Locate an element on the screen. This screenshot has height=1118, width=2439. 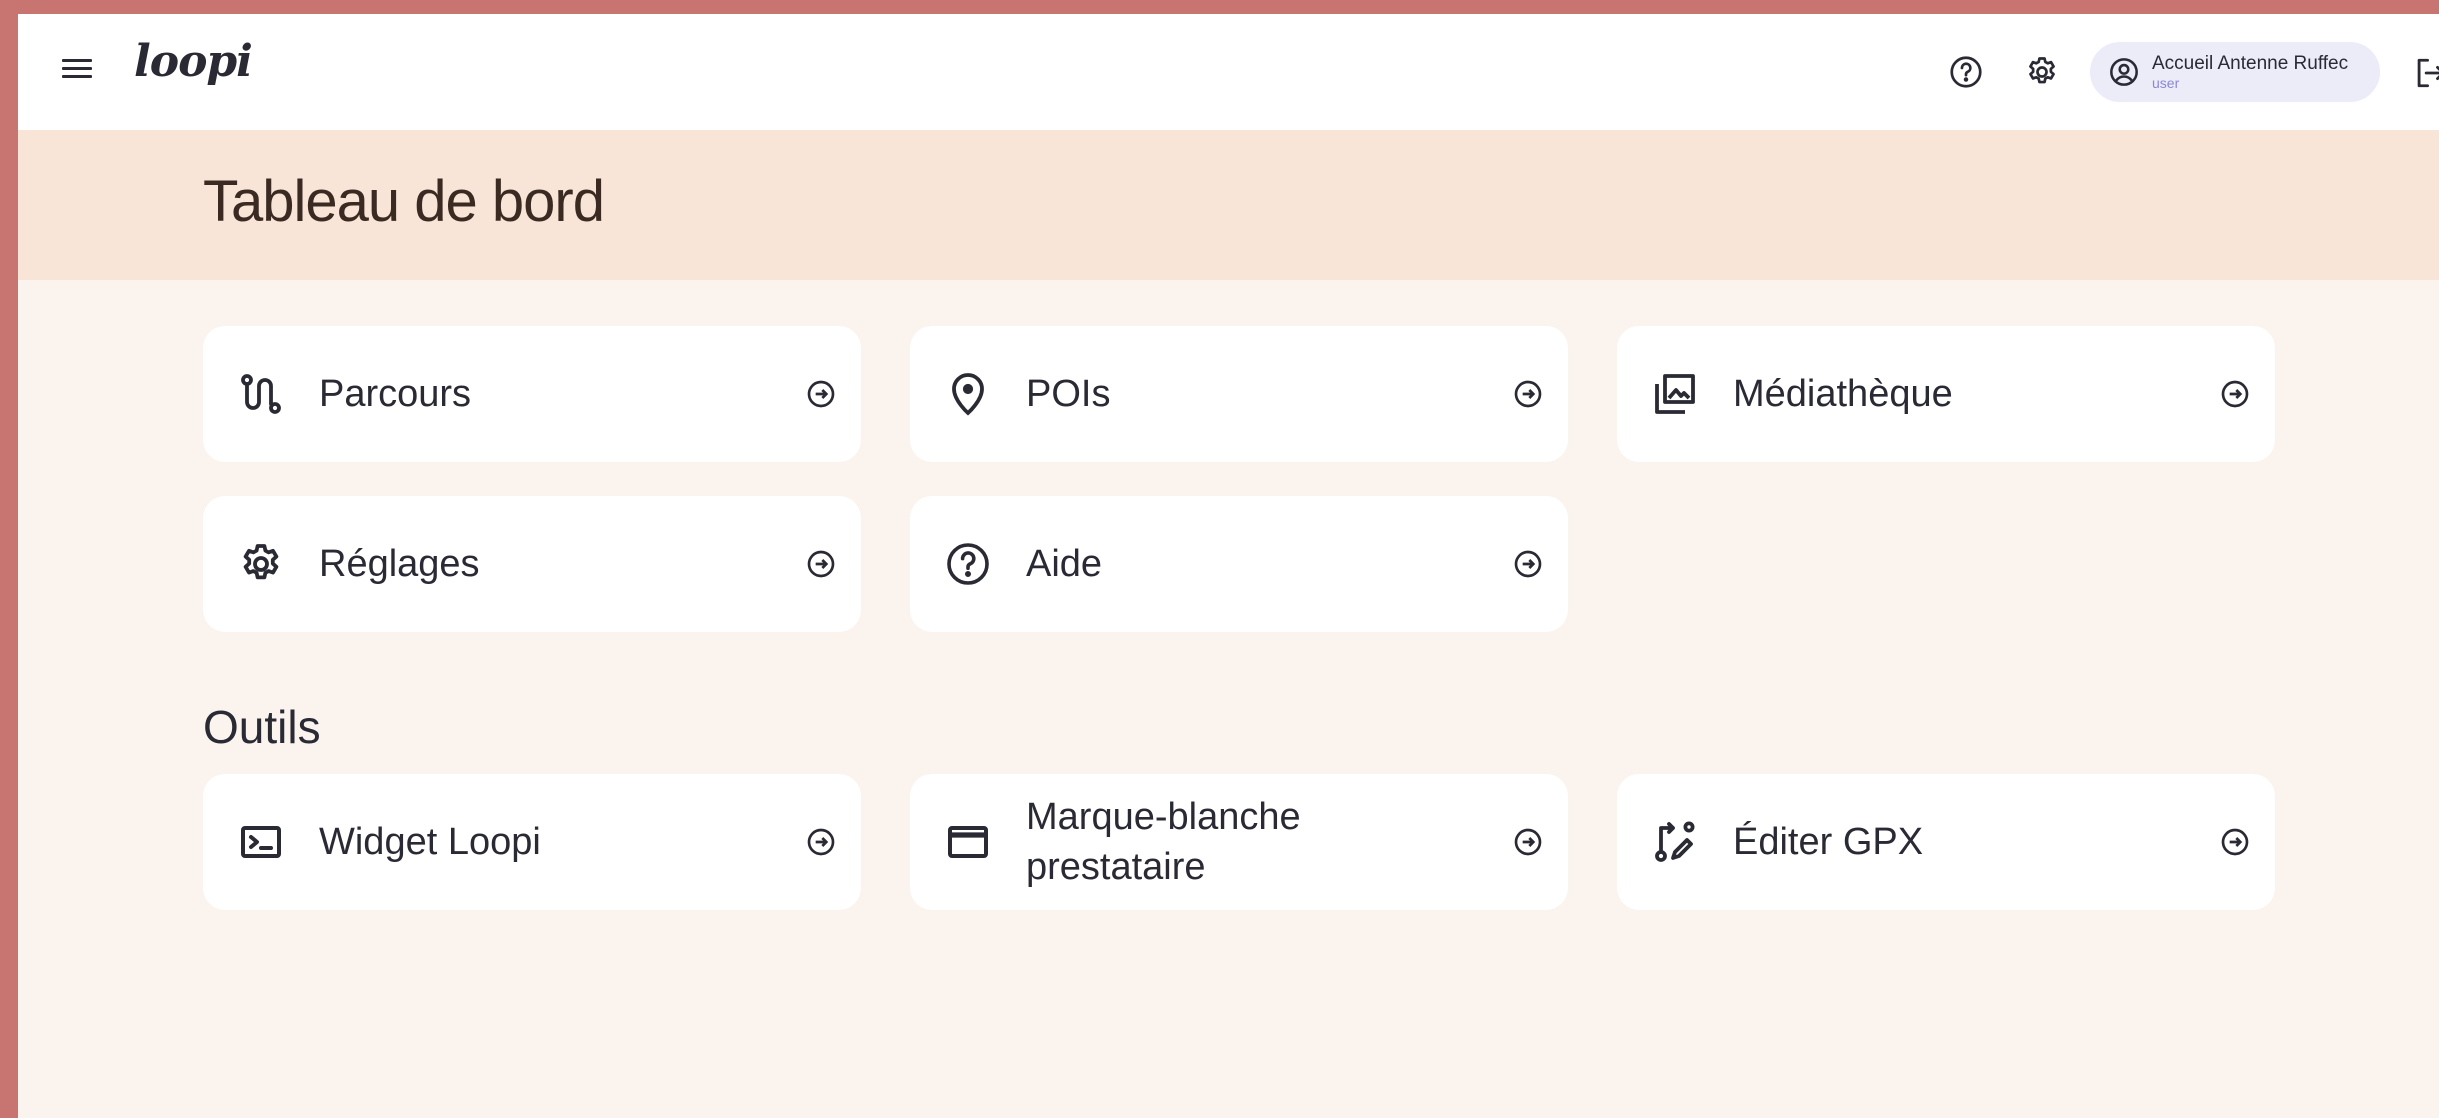
card-label: Réglages is located at coordinates (399, 564).